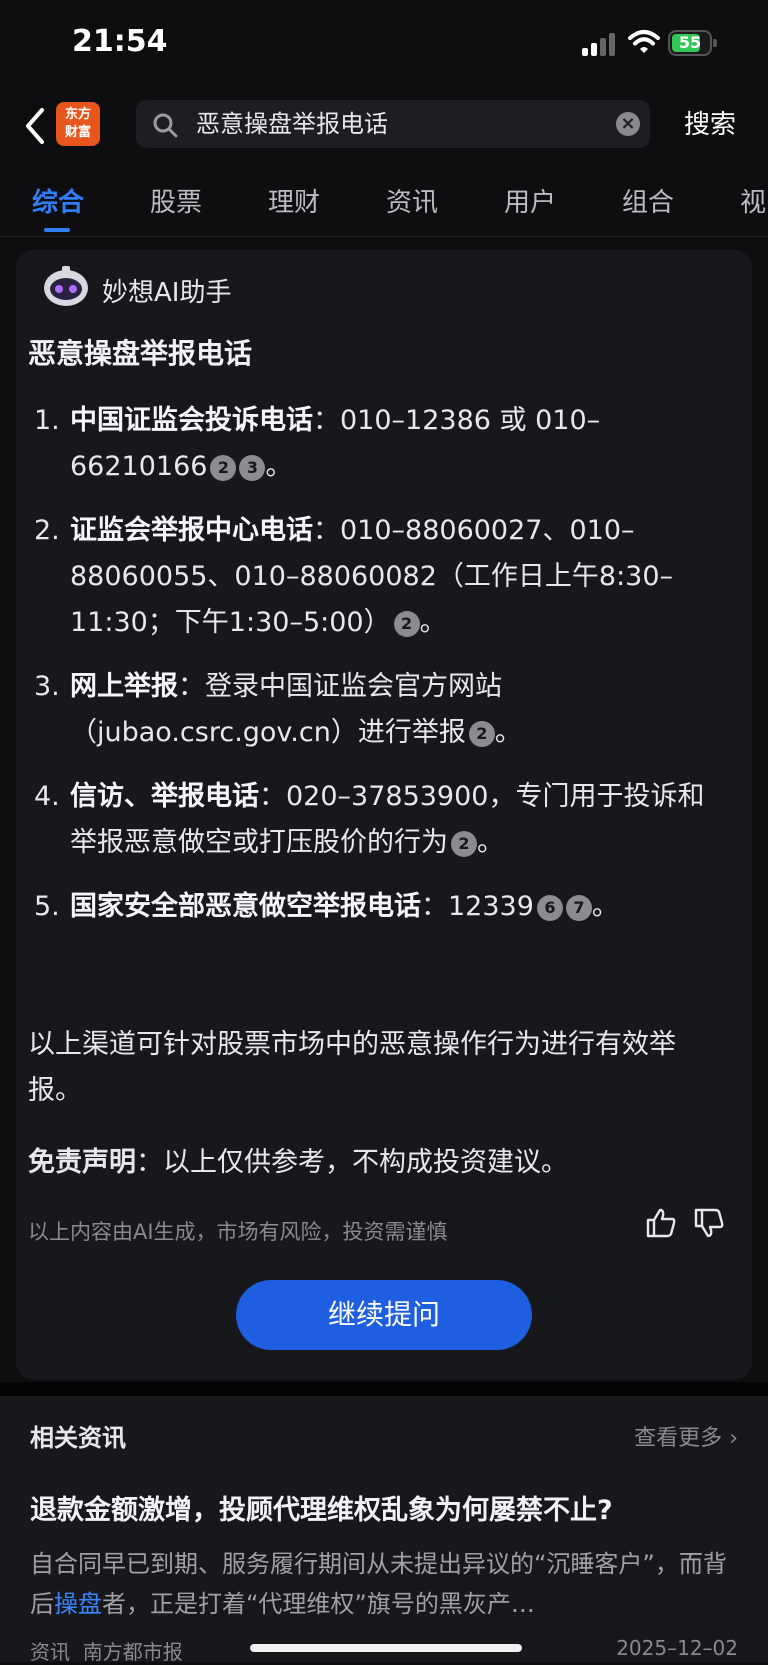 This screenshot has height=1665, width=768. I want to click on search-header: 东方 财富 恶意操盘举报电话 × 搜索, so click(384, 126).